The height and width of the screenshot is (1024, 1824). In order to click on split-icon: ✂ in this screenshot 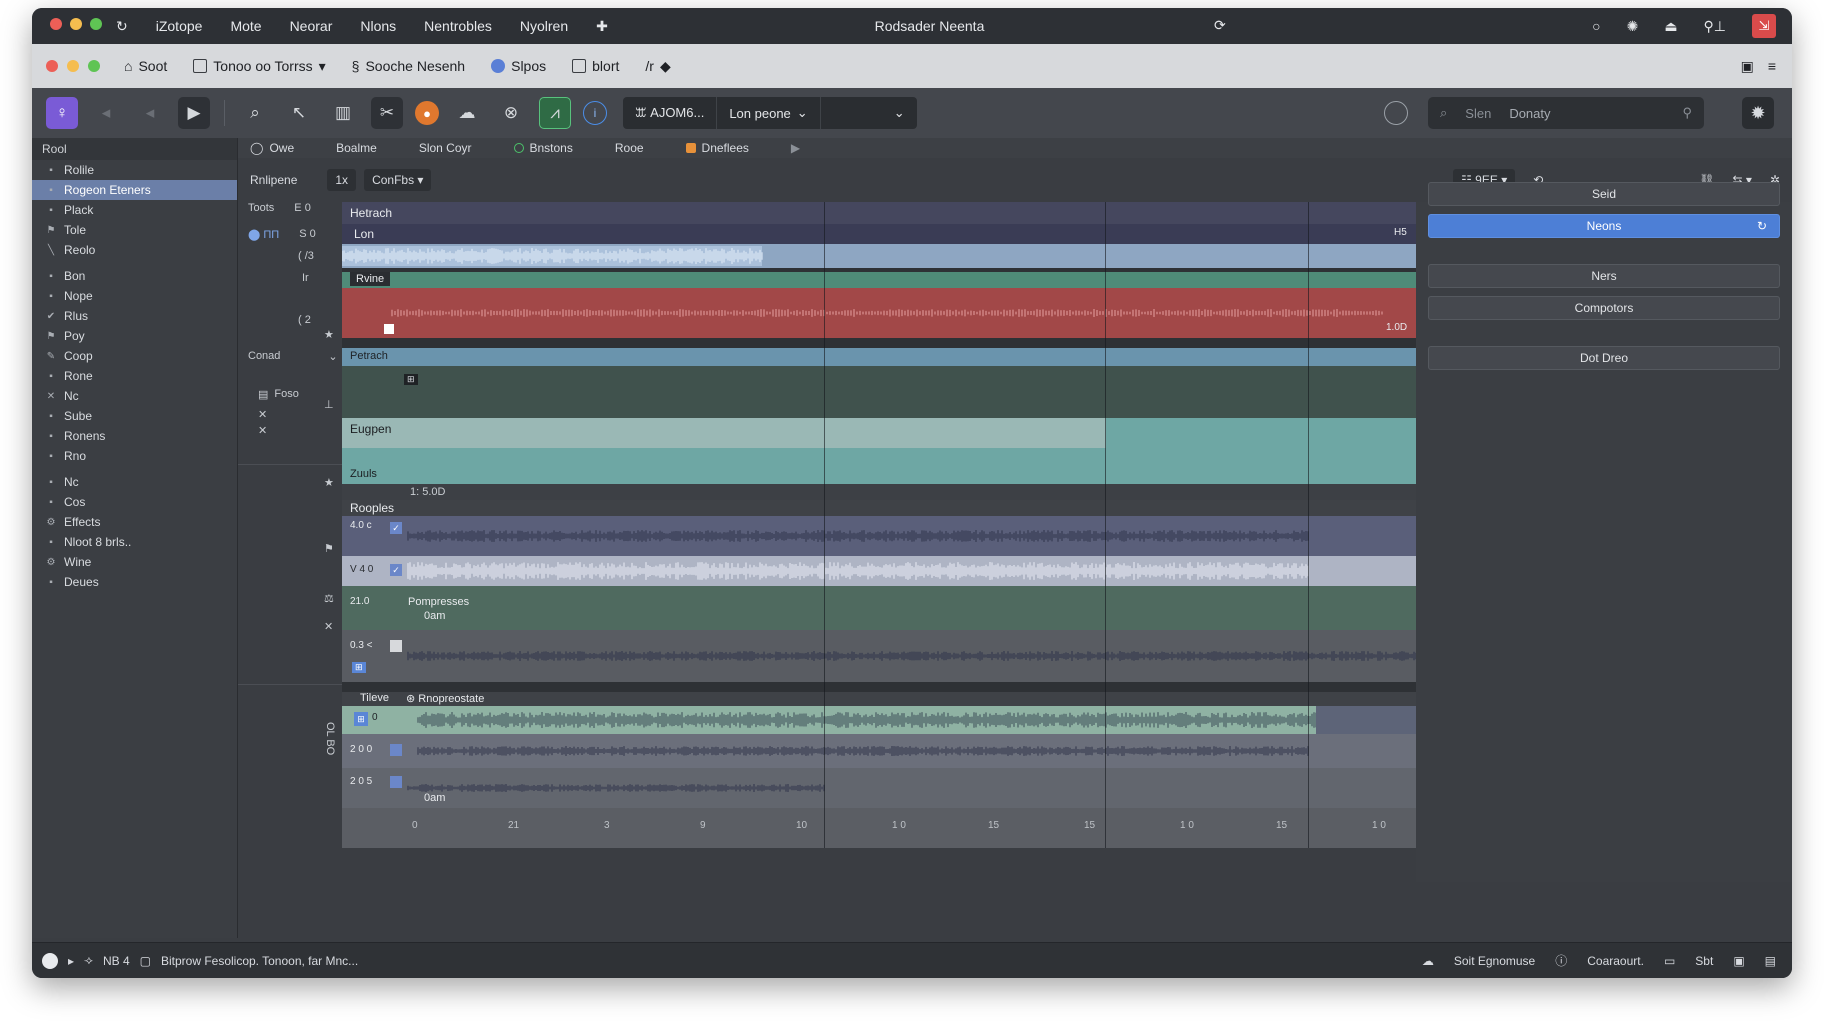, I will do `click(387, 113)`.